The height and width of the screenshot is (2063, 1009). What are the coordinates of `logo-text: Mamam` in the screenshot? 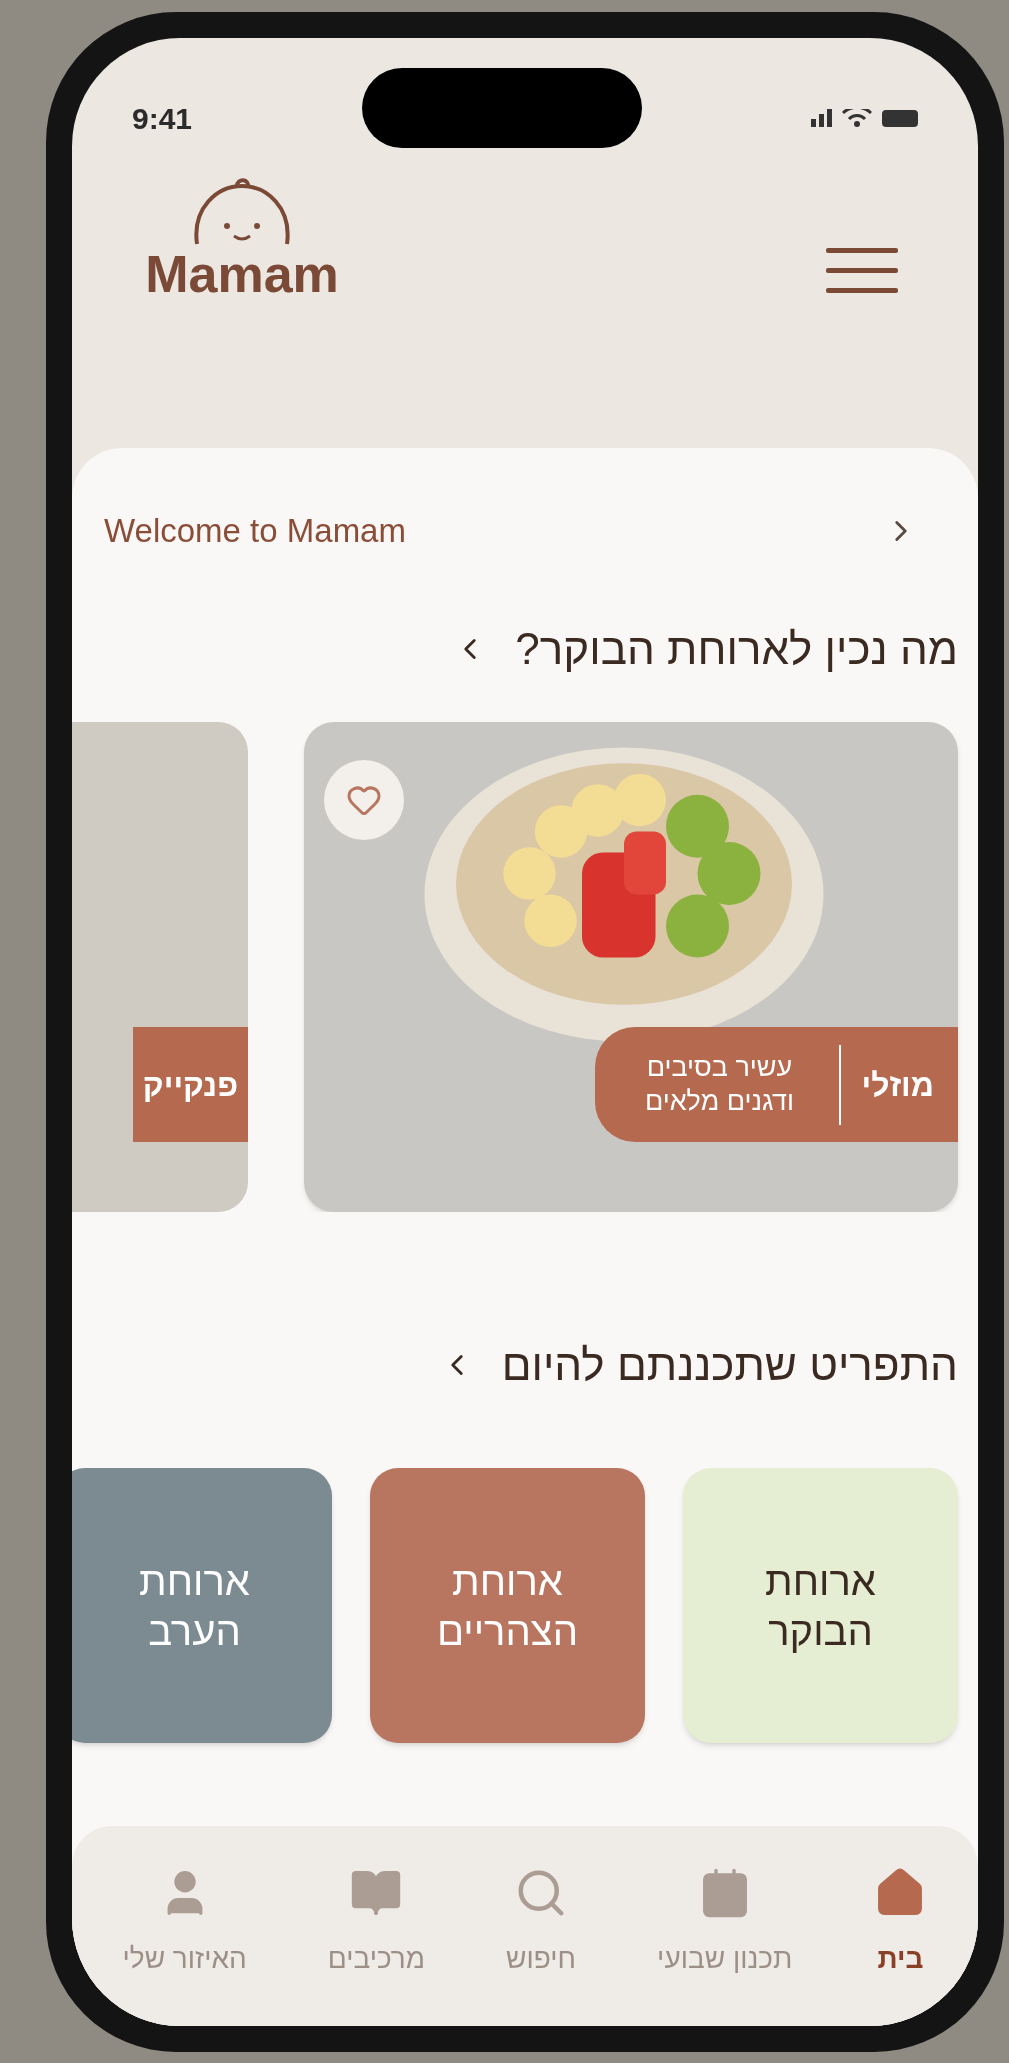 It's located at (242, 274).